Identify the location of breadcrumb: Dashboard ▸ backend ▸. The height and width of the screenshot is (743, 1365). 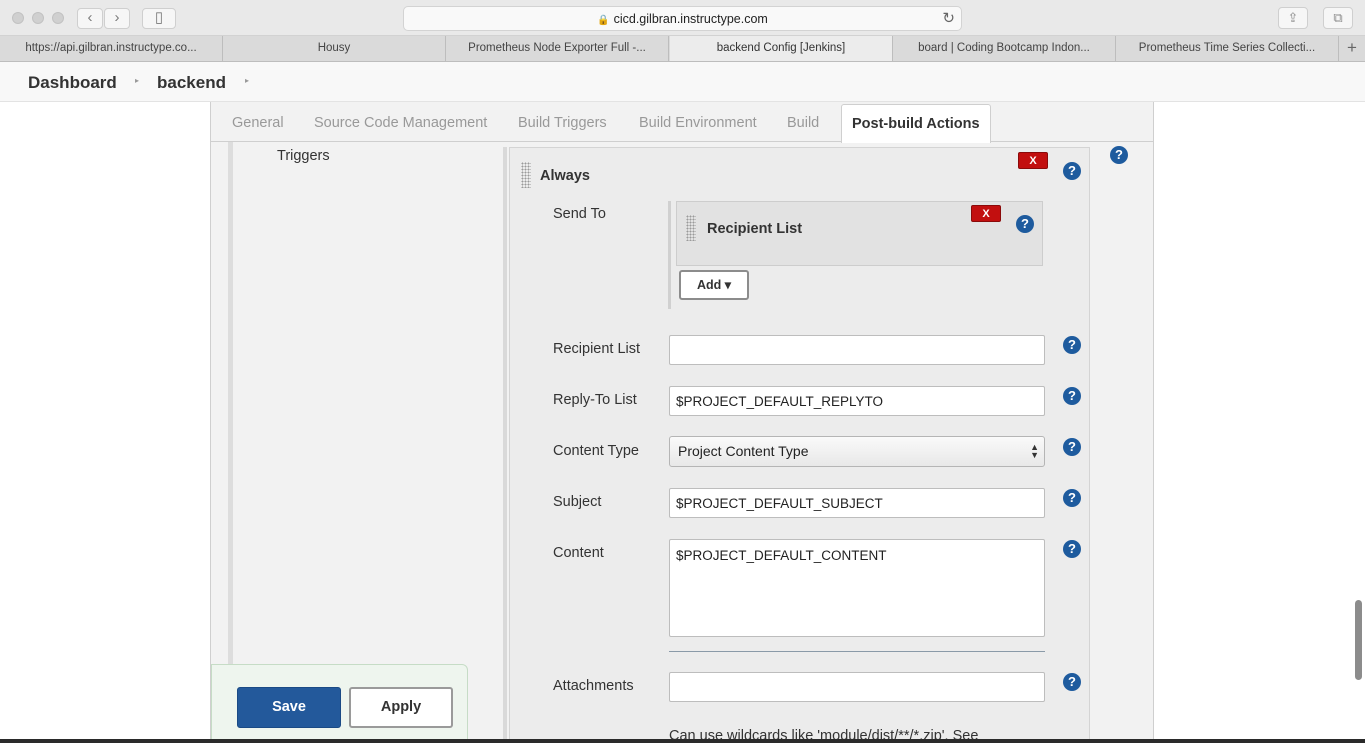
(682, 82).